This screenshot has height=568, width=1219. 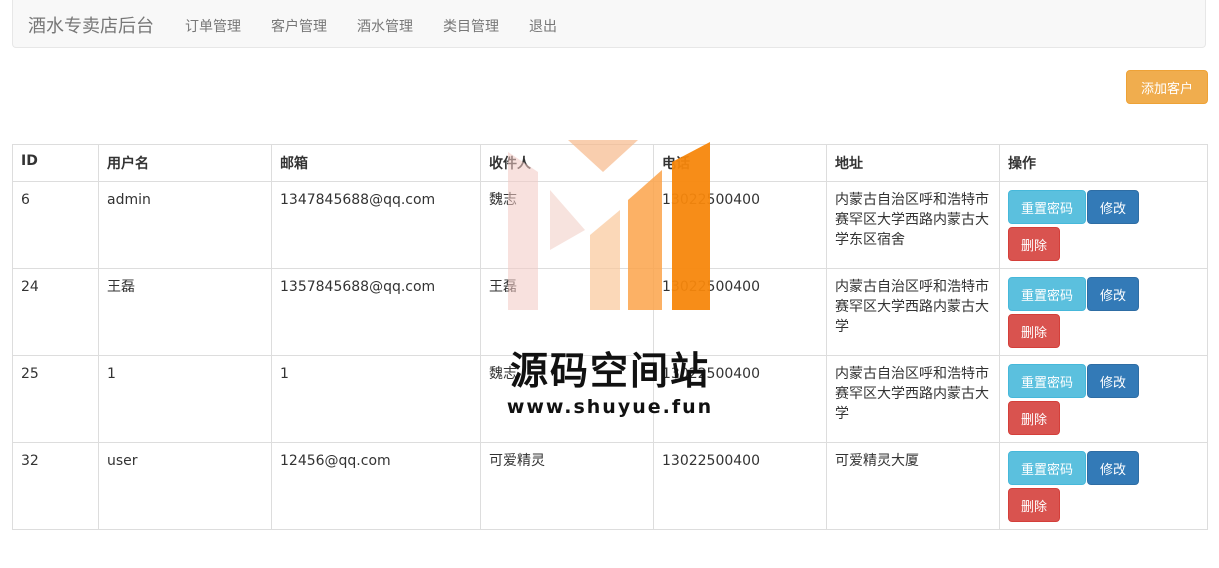 What do you see at coordinates (55, 312) in the screenshot?
I see `cell-id: 24` at bounding box center [55, 312].